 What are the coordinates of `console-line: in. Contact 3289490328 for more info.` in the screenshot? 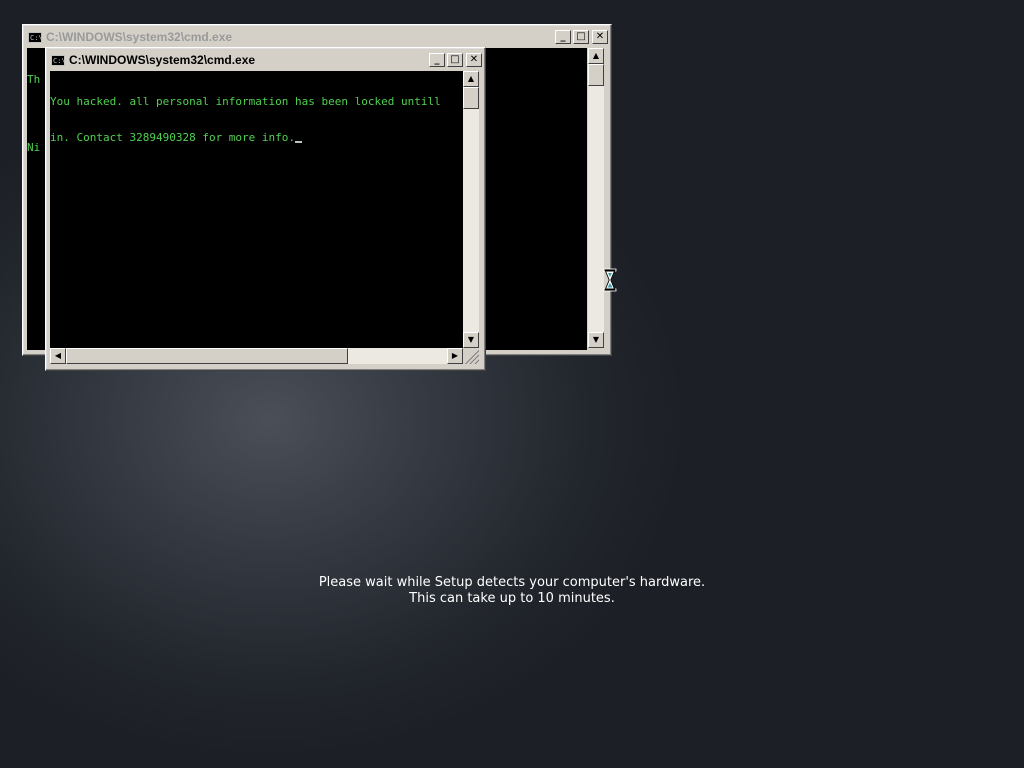 It's located at (256, 138).